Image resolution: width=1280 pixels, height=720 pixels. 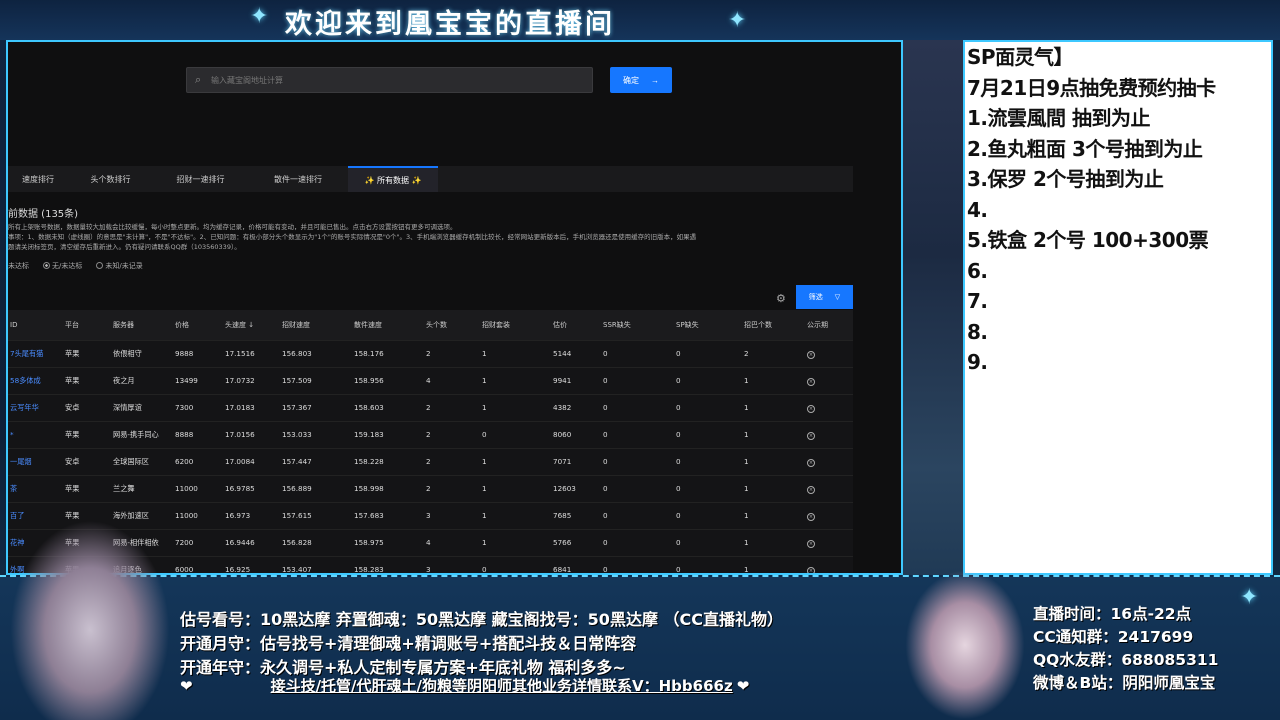 I want to click on account-id-link: 一尾烟, so click(x=35, y=461).